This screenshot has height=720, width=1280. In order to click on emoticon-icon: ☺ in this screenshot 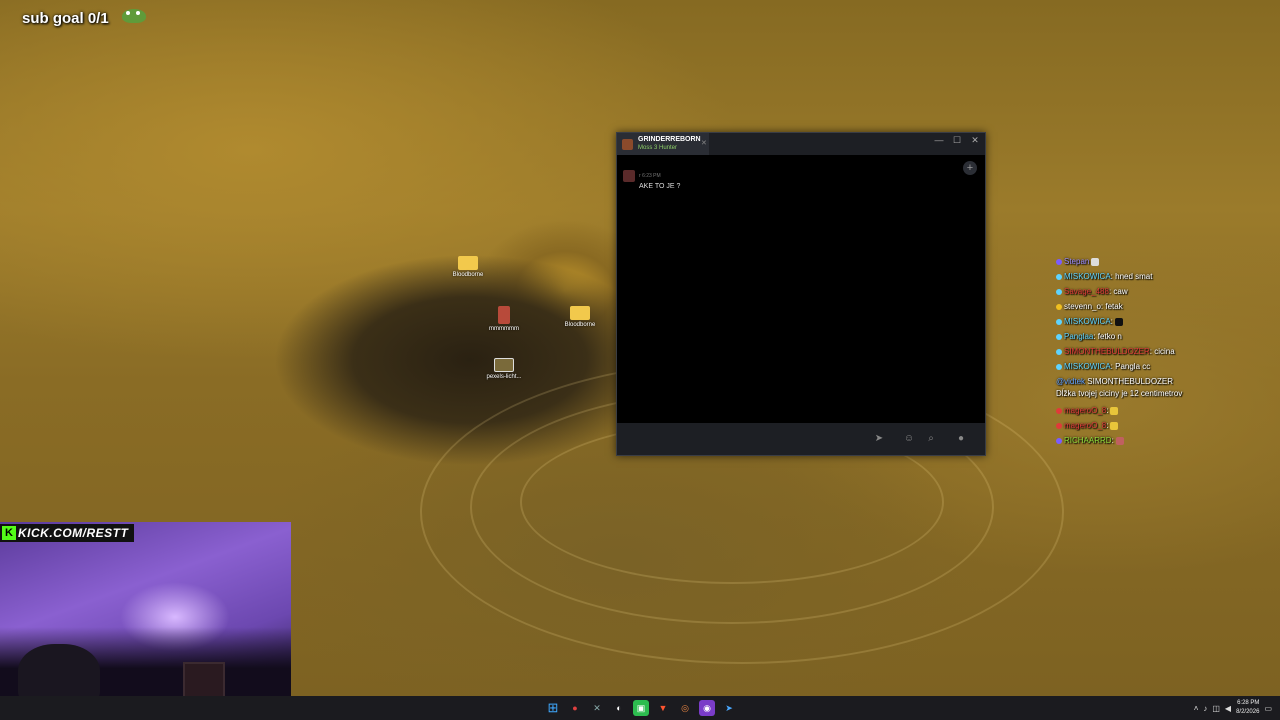, I will do `click(909, 439)`.